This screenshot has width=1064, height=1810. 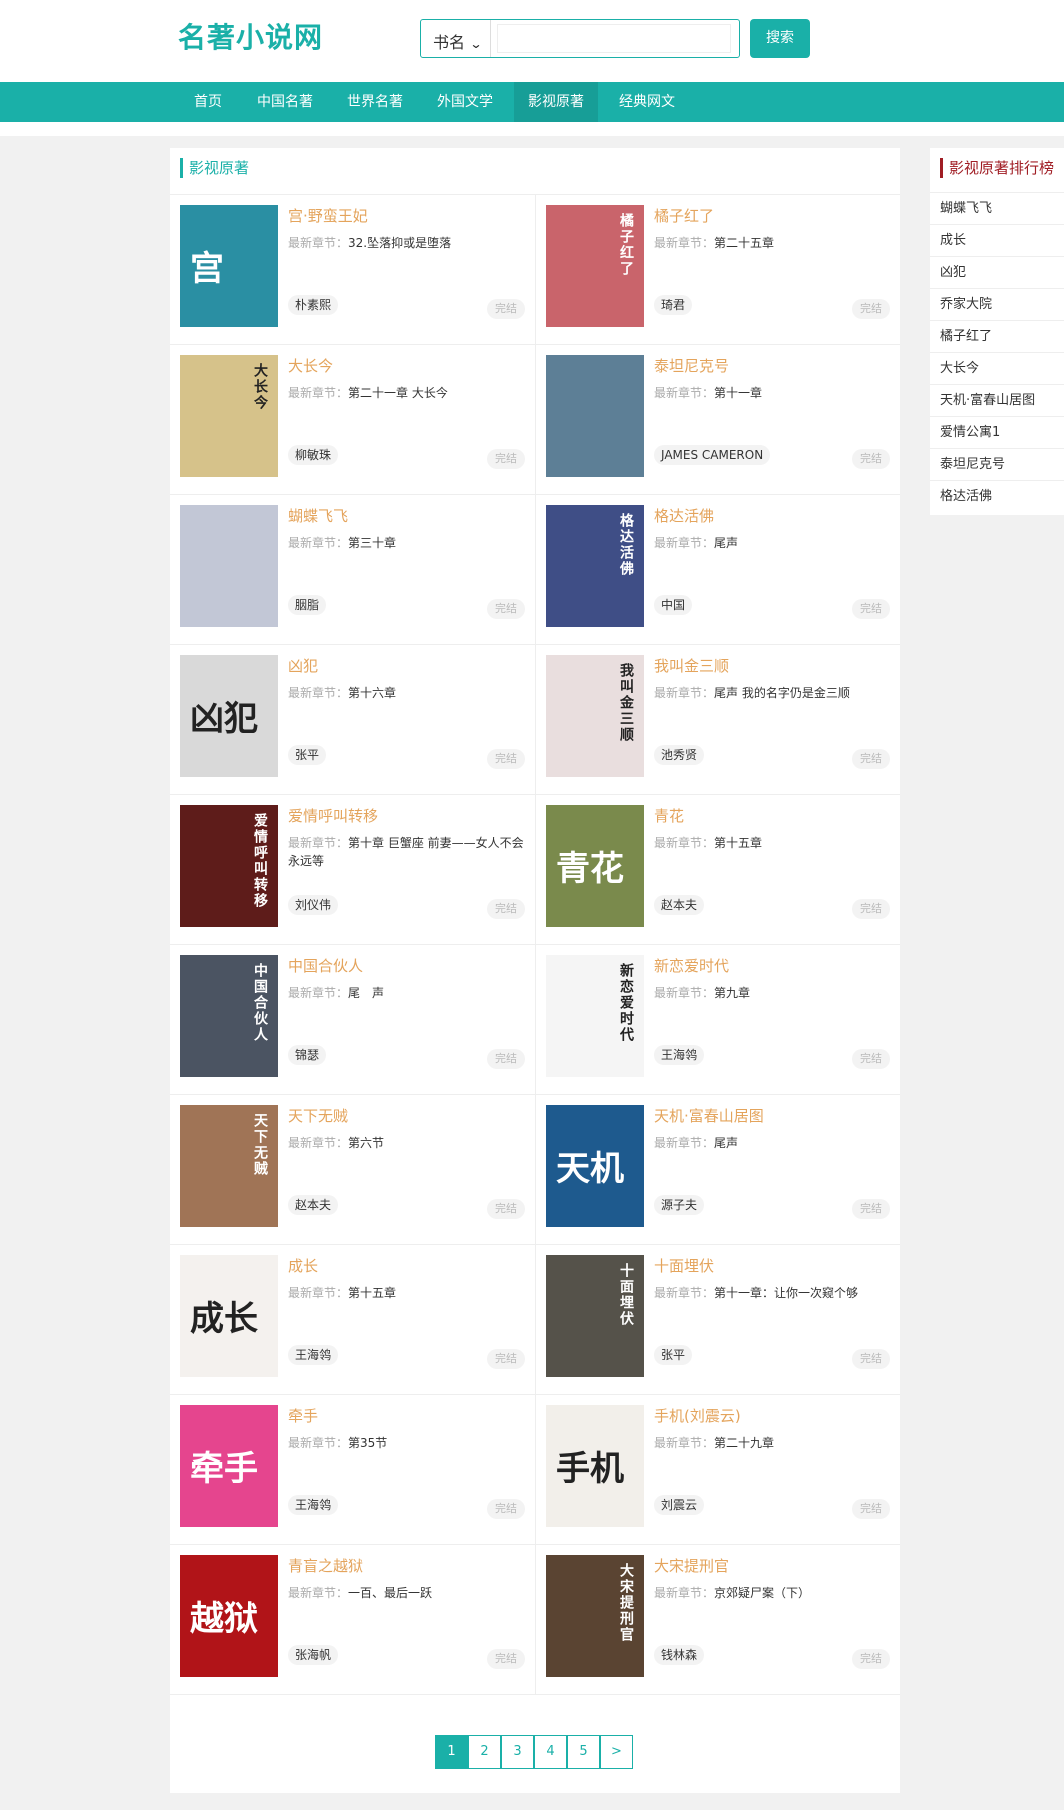 What do you see at coordinates (997, 400) in the screenshot?
I see `ranking-item: 天机·富春山居图` at bounding box center [997, 400].